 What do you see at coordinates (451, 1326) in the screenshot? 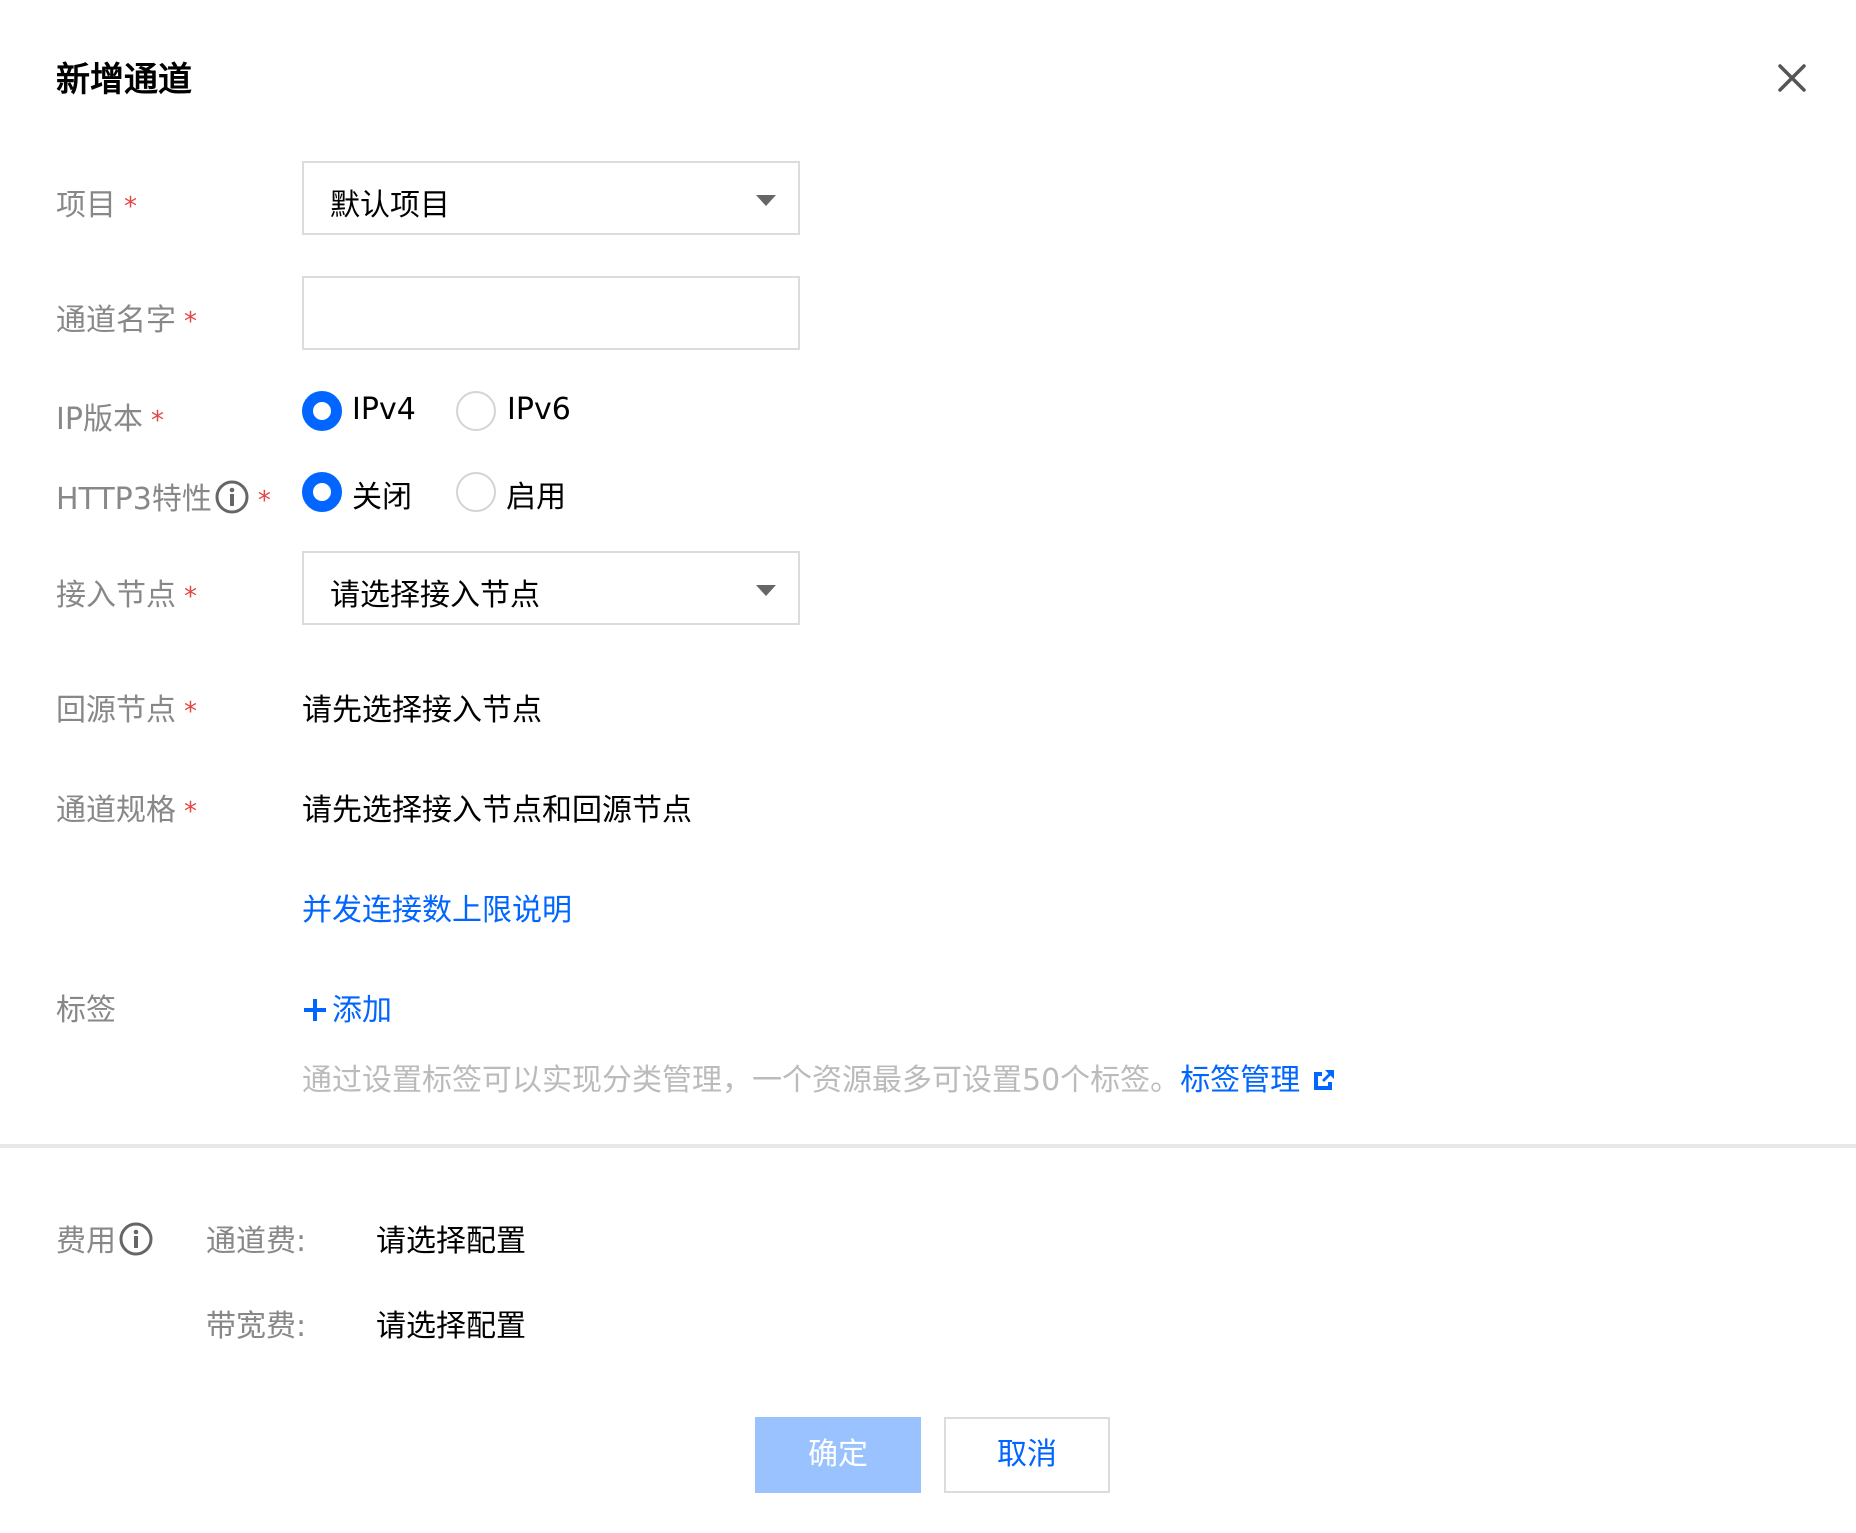
I see `bandwidth-fee-value: 请选择配置` at bounding box center [451, 1326].